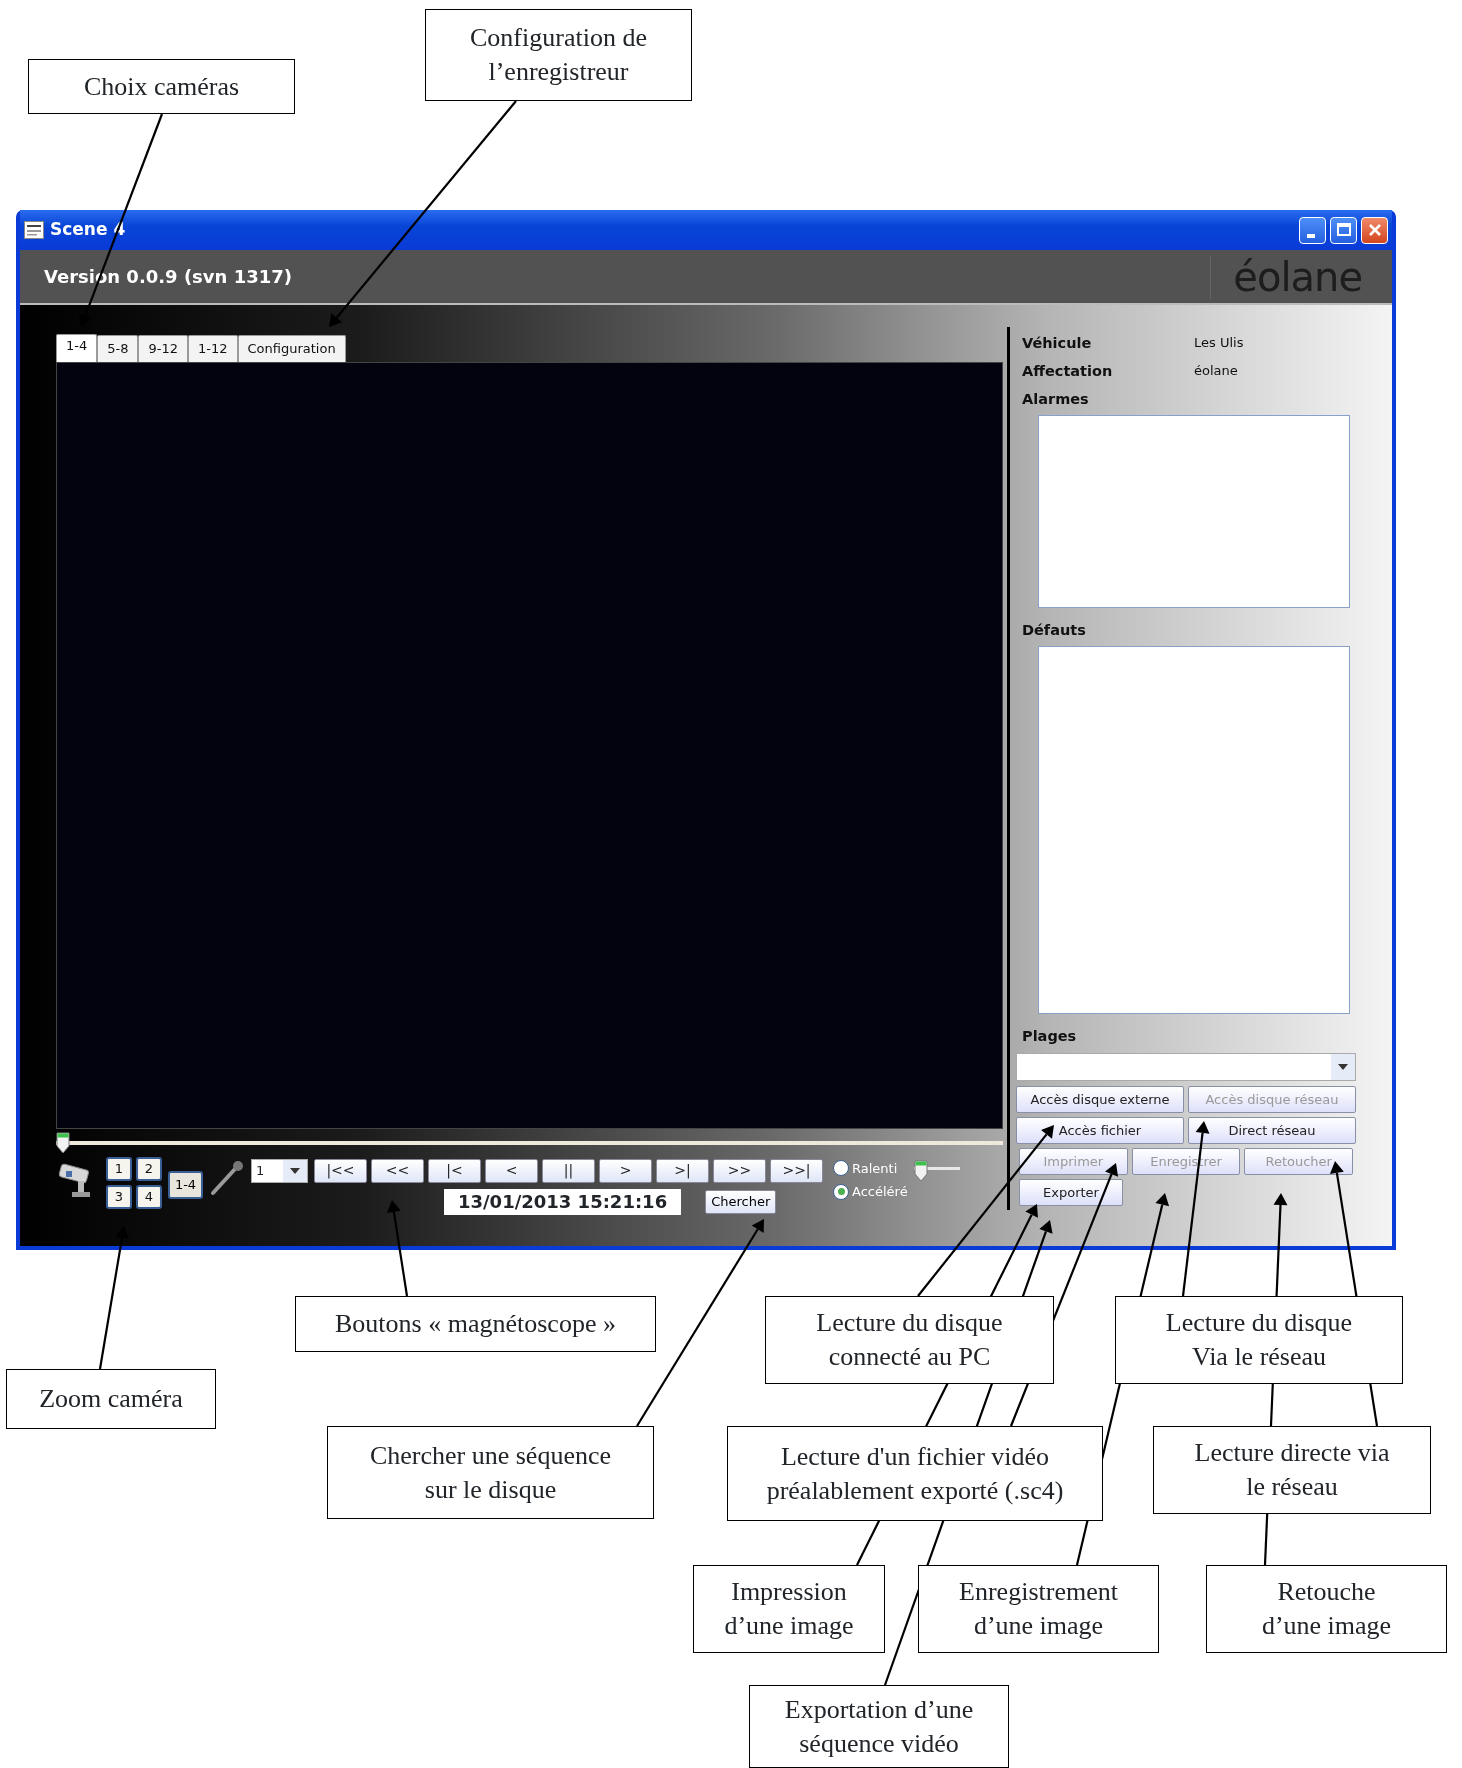  I want to click on field-label: Véhicule, so click(1057, 343).